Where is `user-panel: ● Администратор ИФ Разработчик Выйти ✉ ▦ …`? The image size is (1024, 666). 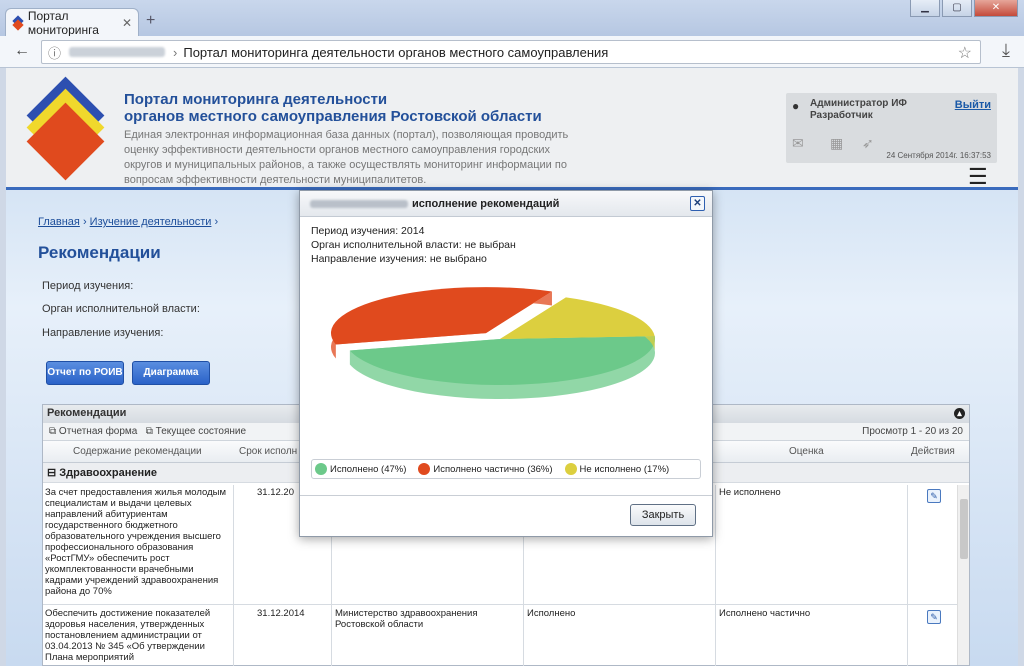
user-panel: ● Администратор ИФ Разработчик Выйти ✉ ▦ … is located at coordinates (891, 128).